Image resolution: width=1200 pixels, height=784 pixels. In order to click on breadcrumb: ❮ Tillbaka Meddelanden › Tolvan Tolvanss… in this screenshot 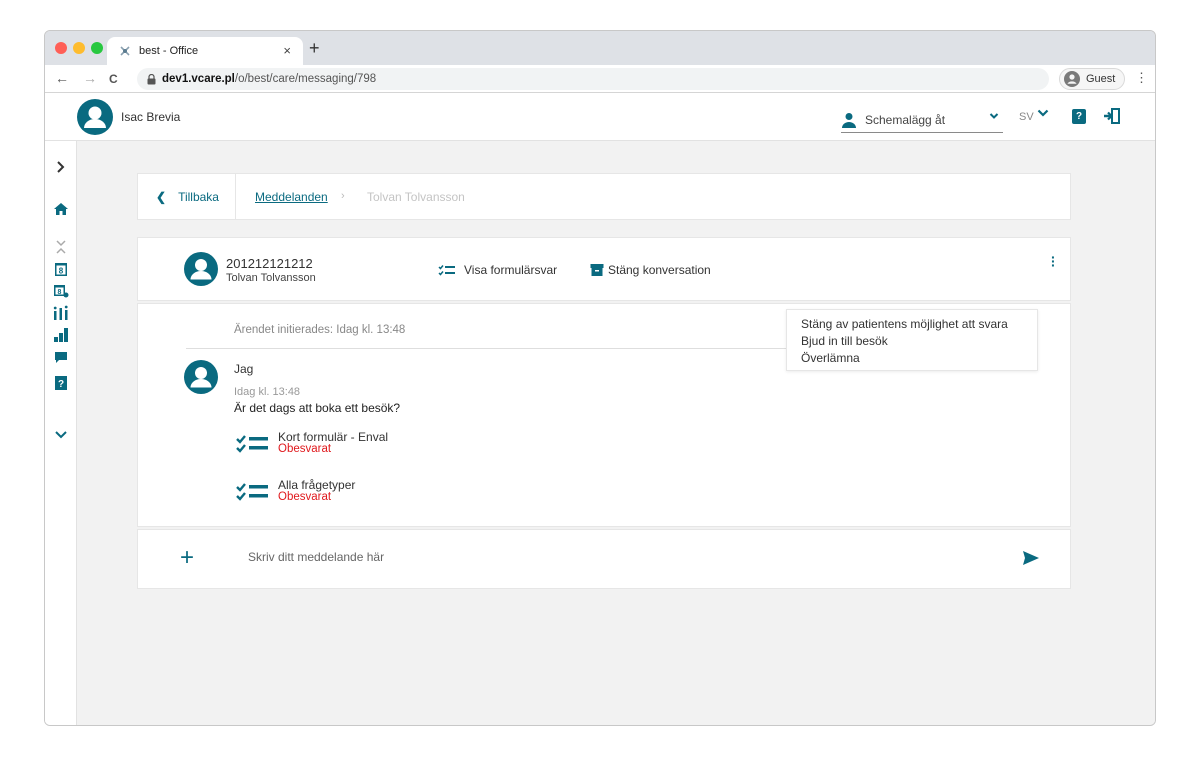, I will do `click(604, 196)`.